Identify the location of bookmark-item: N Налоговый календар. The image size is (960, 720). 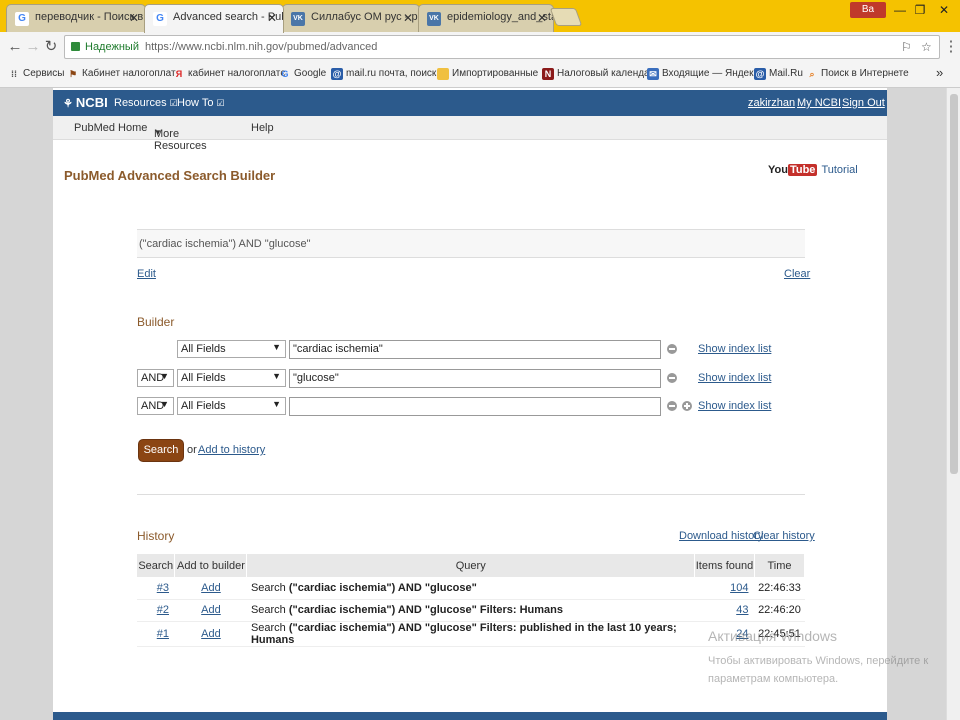
(598, 74).